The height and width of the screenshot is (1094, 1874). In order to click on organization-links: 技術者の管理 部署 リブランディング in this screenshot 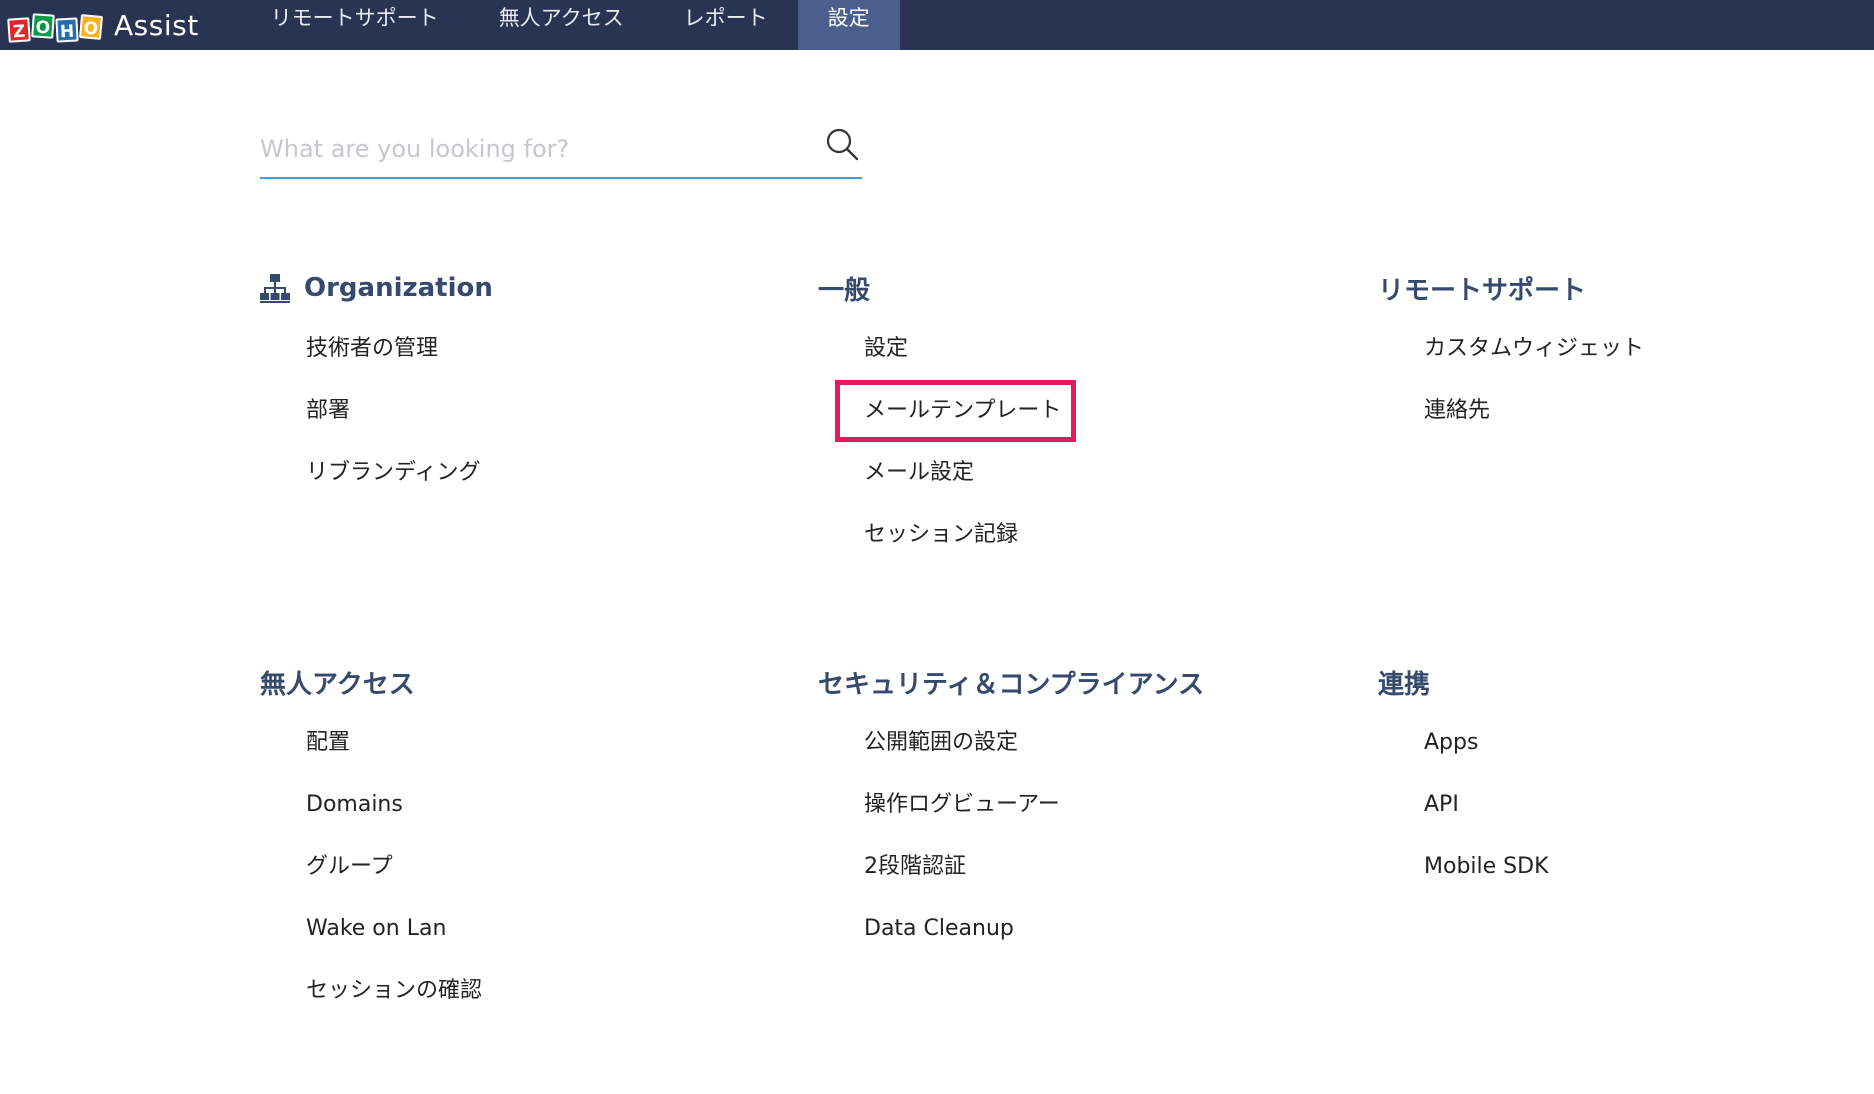, I will do `click(399, 427)`.